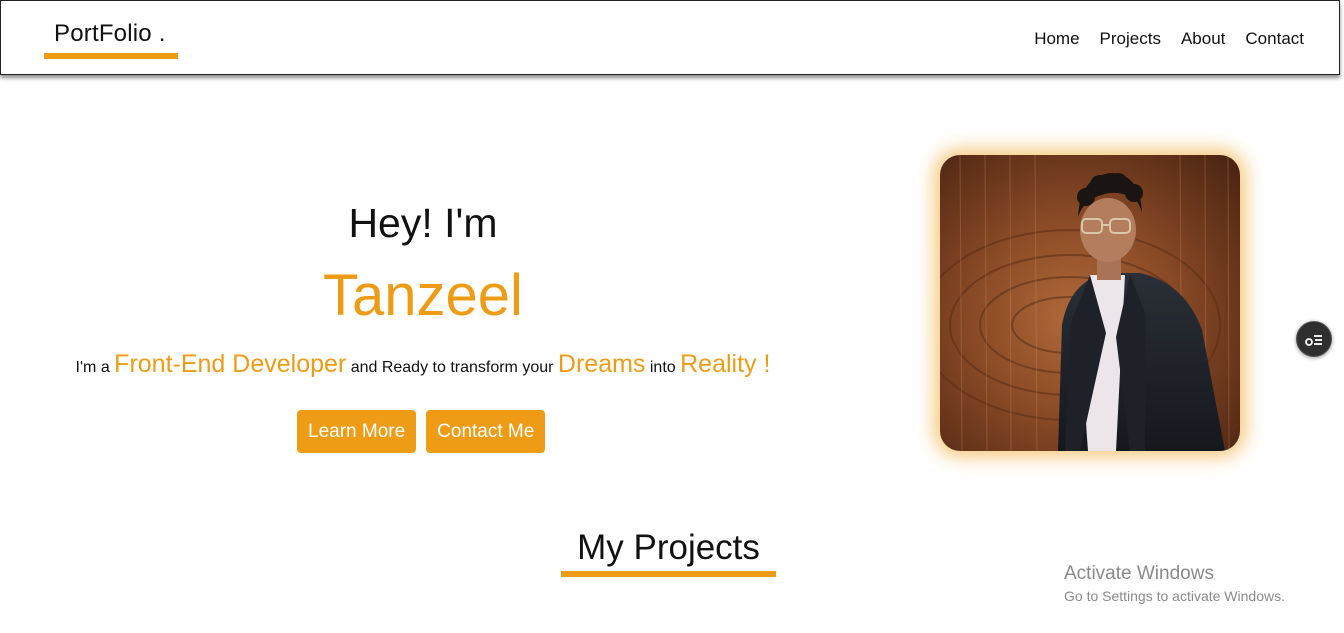 The width and height of the screenshot is (1344, 633). I want to click on tagline-text-2: and Ready to transform your, so click(452, 367).